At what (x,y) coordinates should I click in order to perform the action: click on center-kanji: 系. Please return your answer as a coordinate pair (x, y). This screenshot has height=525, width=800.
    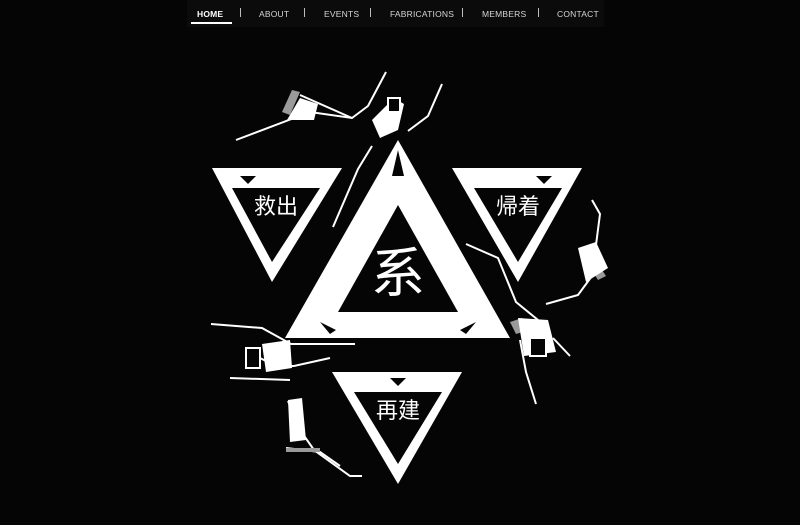
    Looking at the image, I should click on (398, 273).